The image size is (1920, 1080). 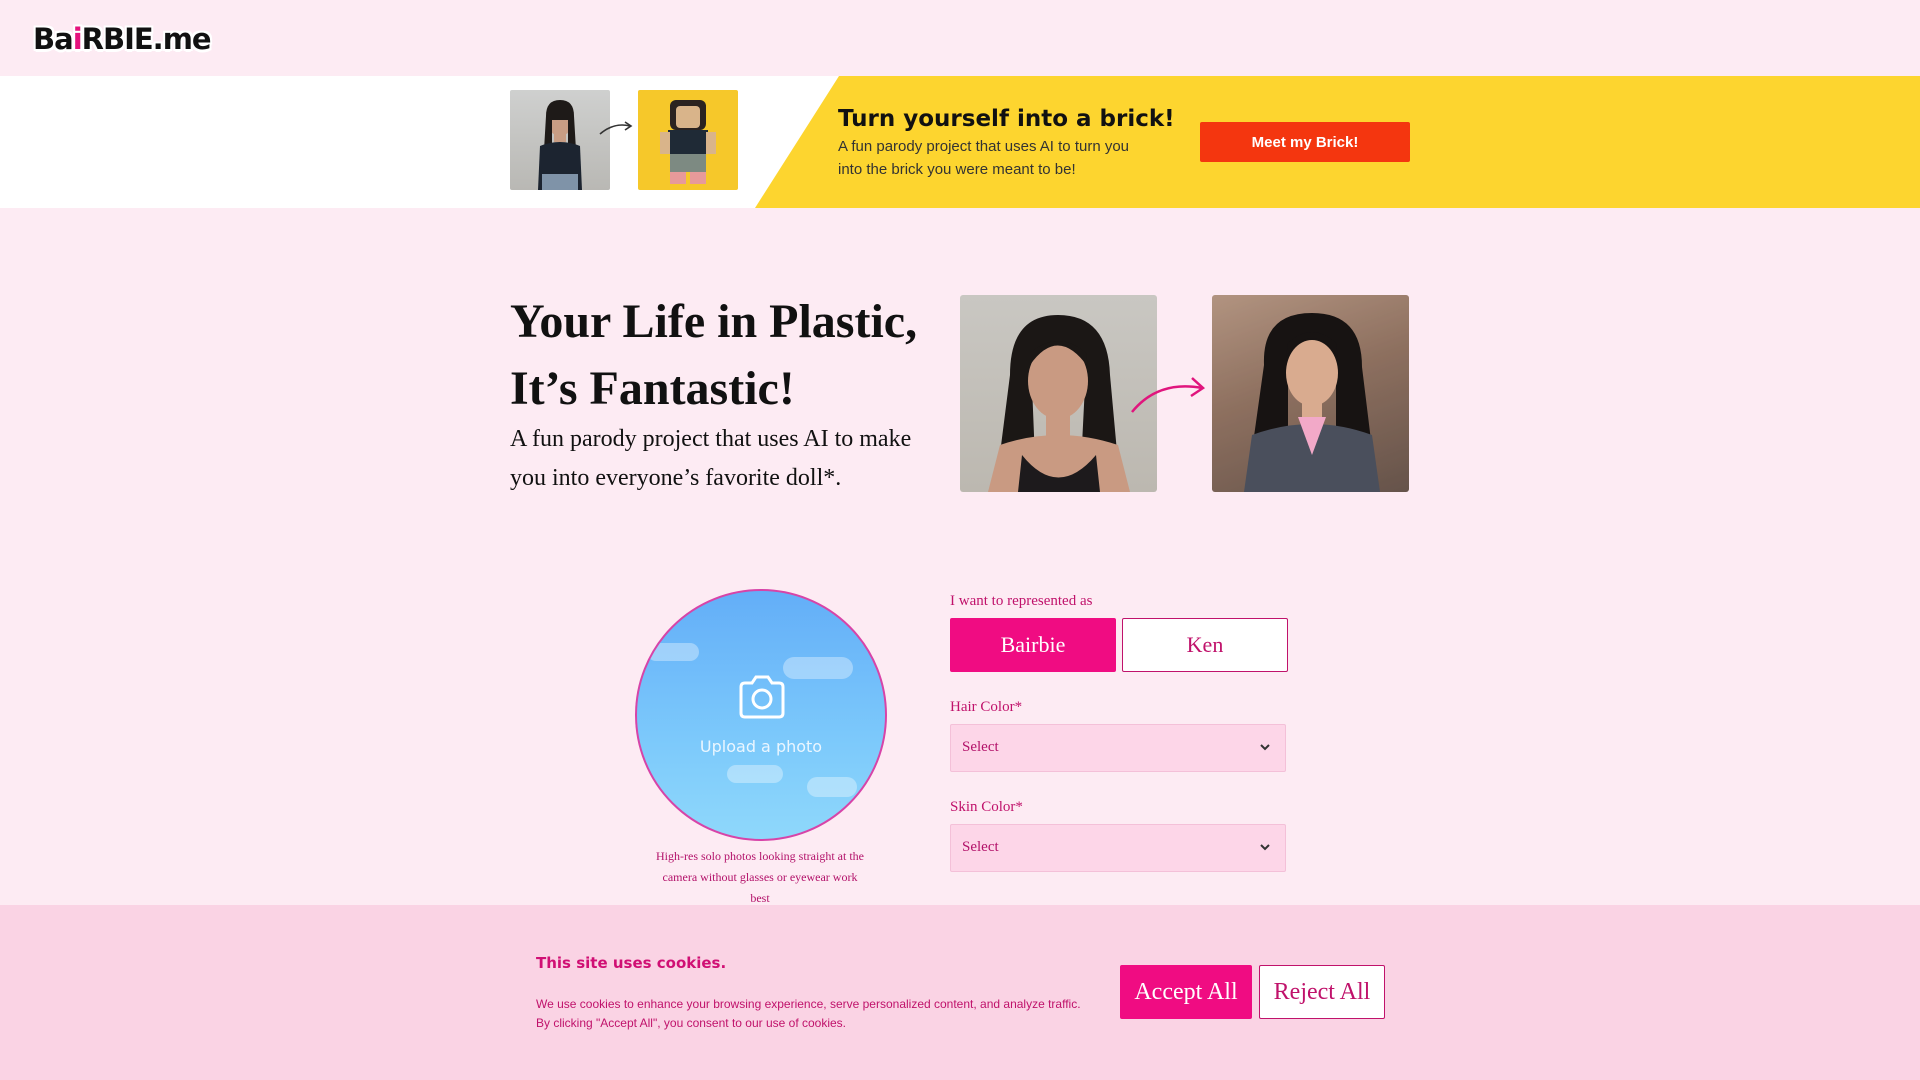 What do you see at coordinates (986, 807) in the screenshot?
I see `skin-color-label: Skin Color*` at bounding box center [986, 807].